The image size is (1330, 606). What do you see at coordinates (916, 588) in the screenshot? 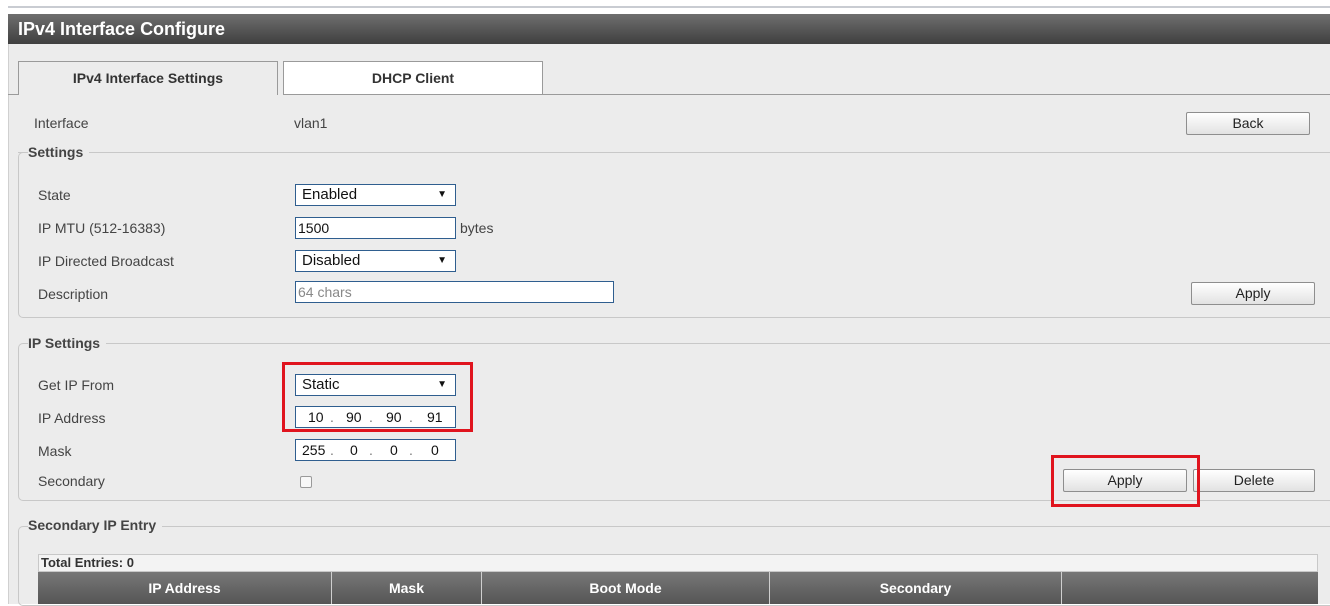
I see `column-secondary: Secondary` at bounding box center [916, 588].